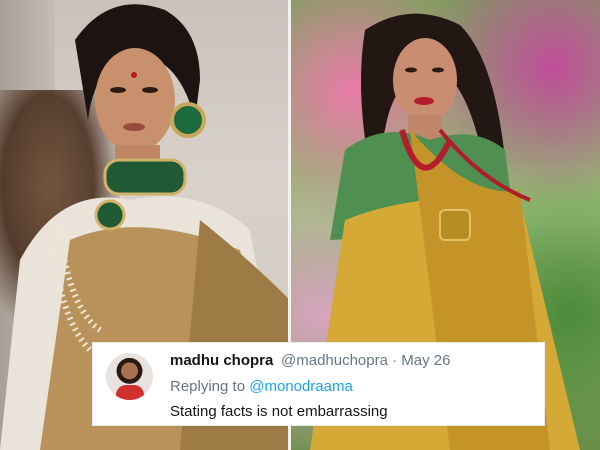 Image resolution: width=600 pixels, height=450 pixels. Describe the element at coordinates (279, 411) in the screenshot. I see `tweet-text: Stating facts is not embarrassing` at that location.